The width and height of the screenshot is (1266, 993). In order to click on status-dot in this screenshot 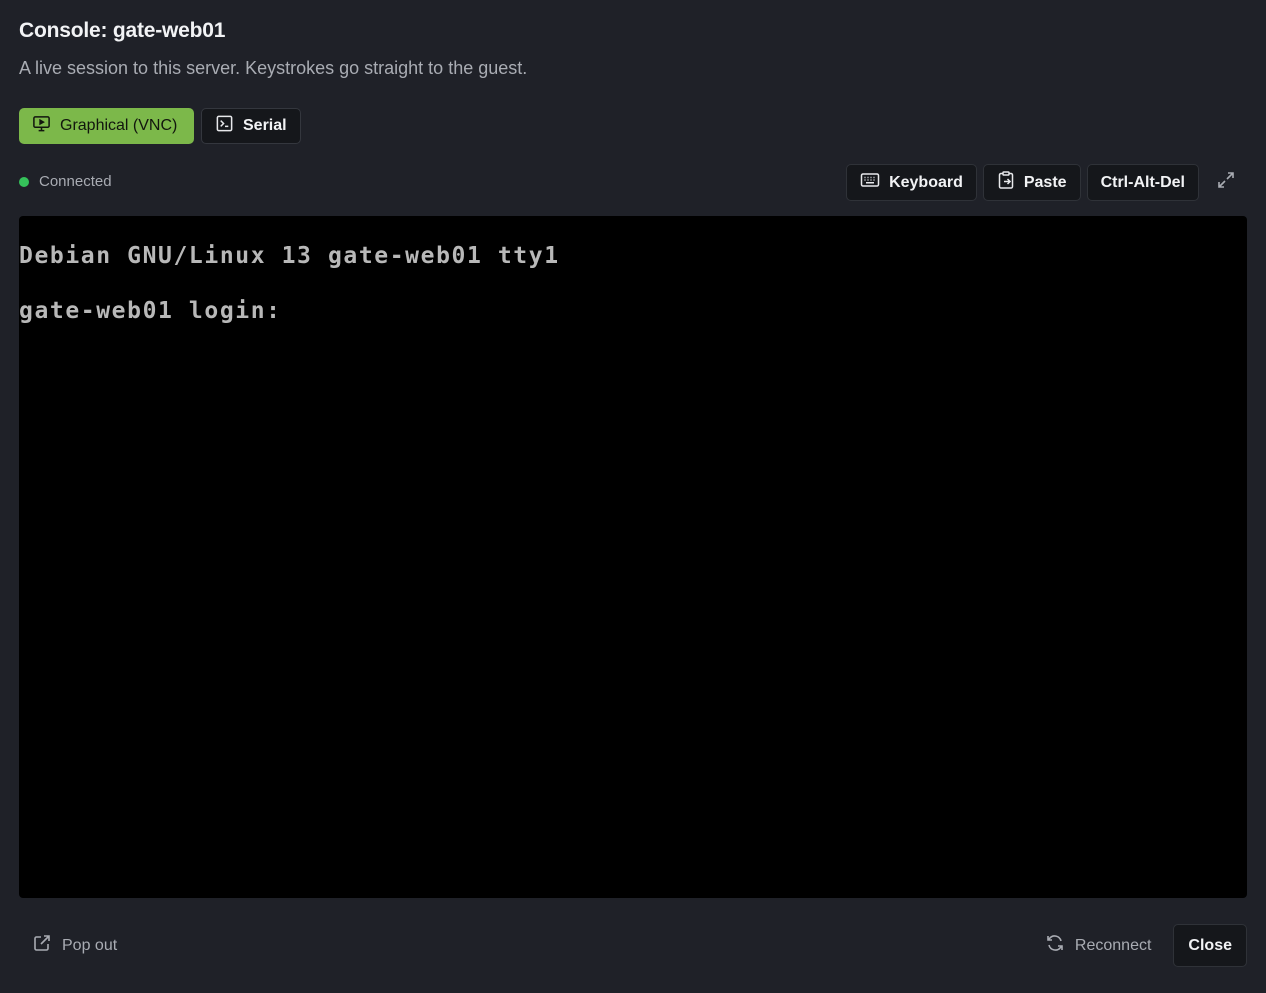, I will do `click(24, 181)`.